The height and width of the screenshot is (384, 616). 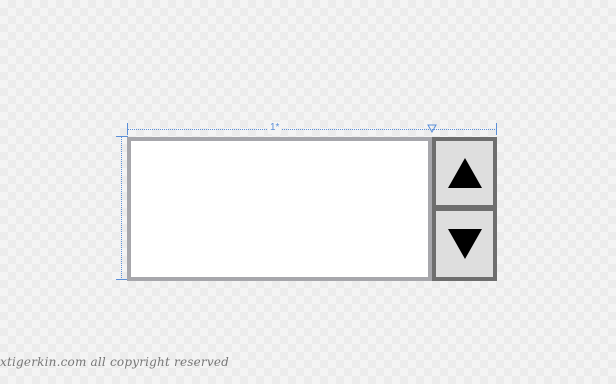 I want to click on spin-button-frame, so click(x=464, y=209).